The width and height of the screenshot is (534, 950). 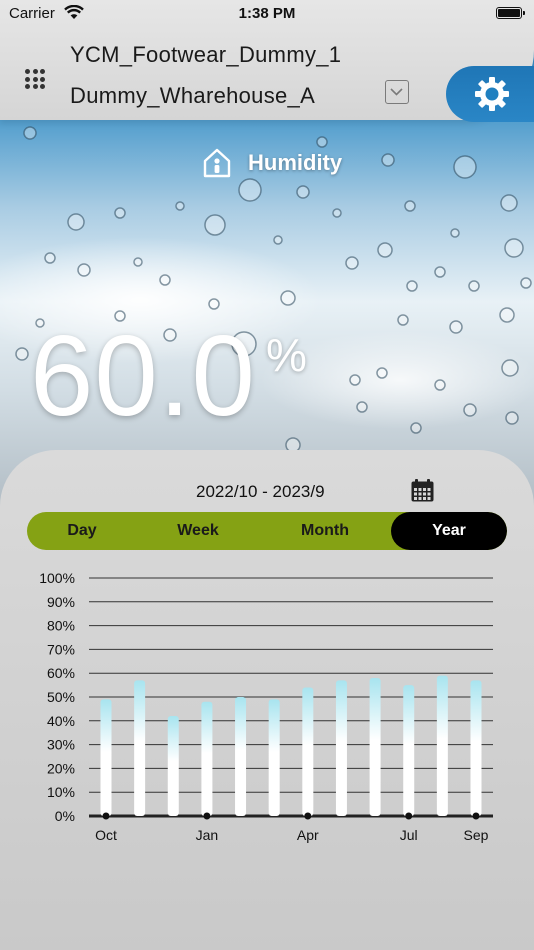 I want to click on tab-week: Week, so click(x=198, y=531).